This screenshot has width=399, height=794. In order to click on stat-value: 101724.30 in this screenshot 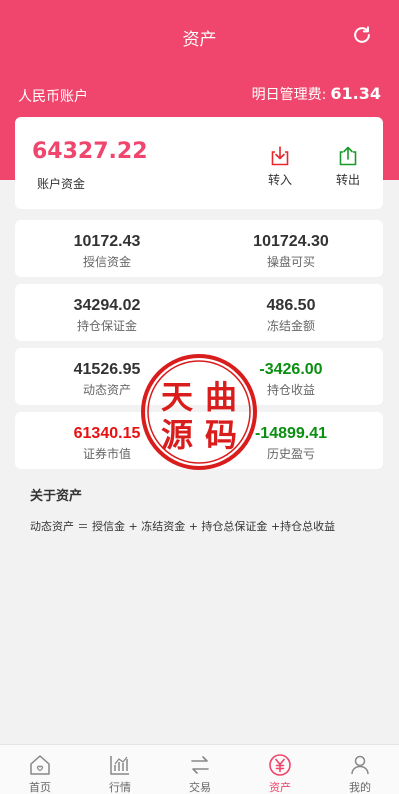, I will do `click(291, 241)`.